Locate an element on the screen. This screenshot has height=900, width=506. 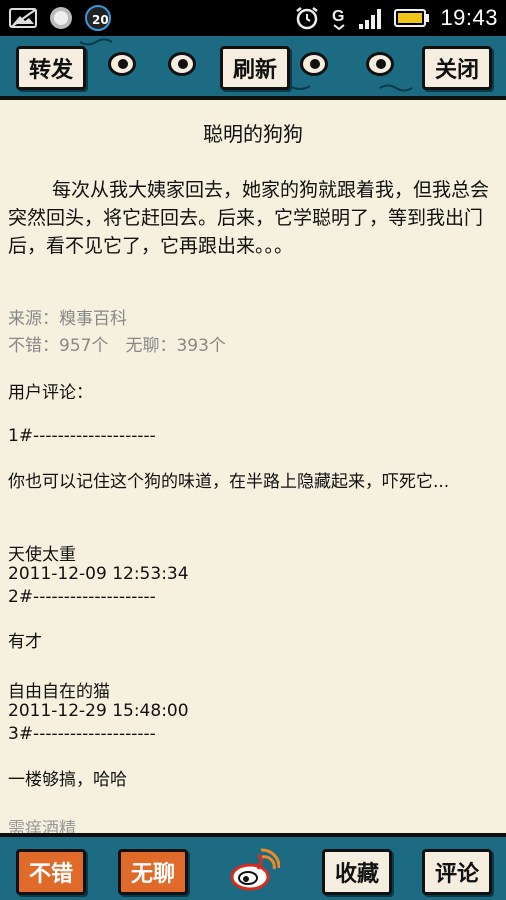
notification-count: 20 is located at coordinates (100, 20).